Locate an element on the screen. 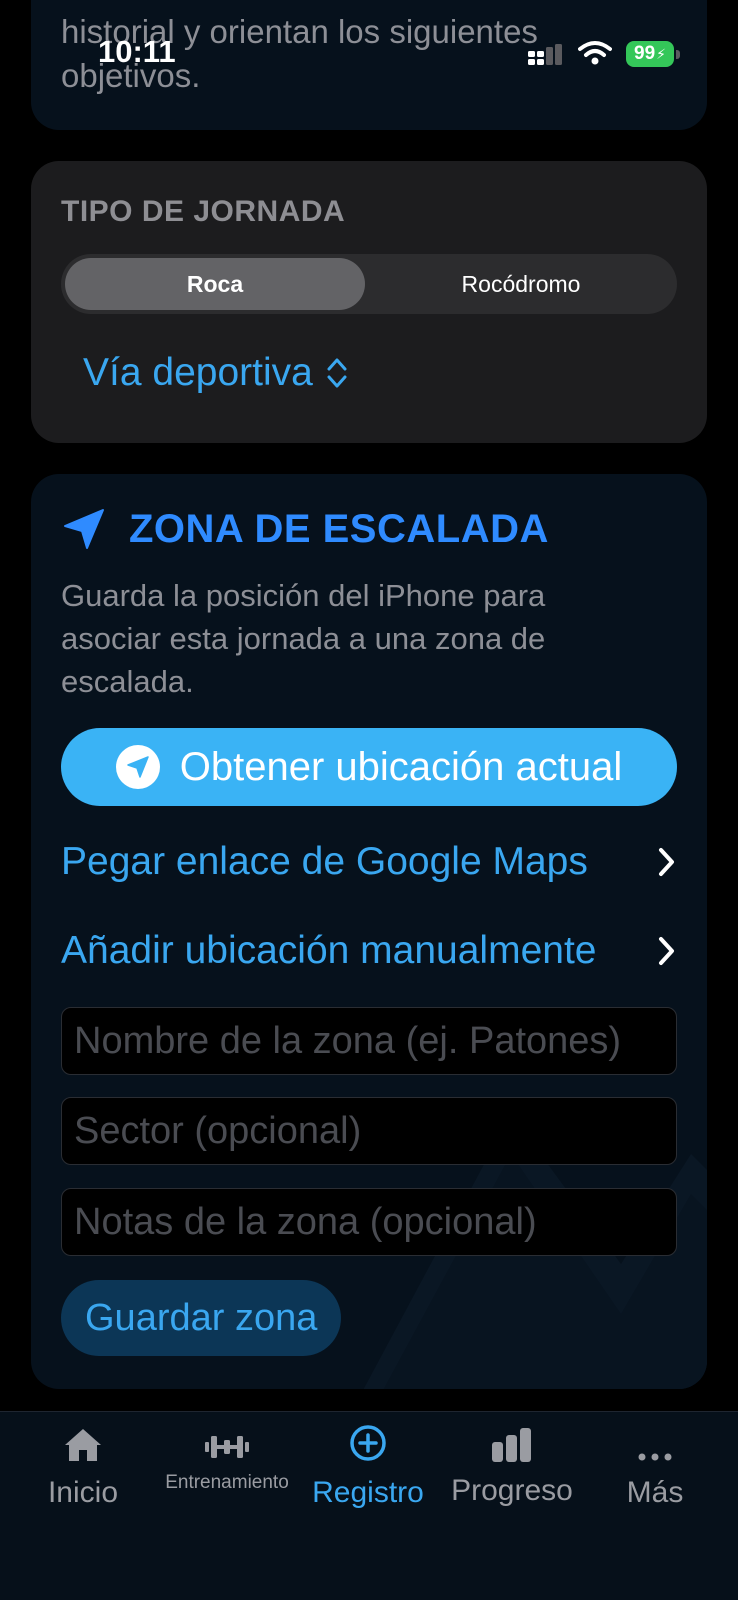  wifi-icon is located at coordinates (595, 53).